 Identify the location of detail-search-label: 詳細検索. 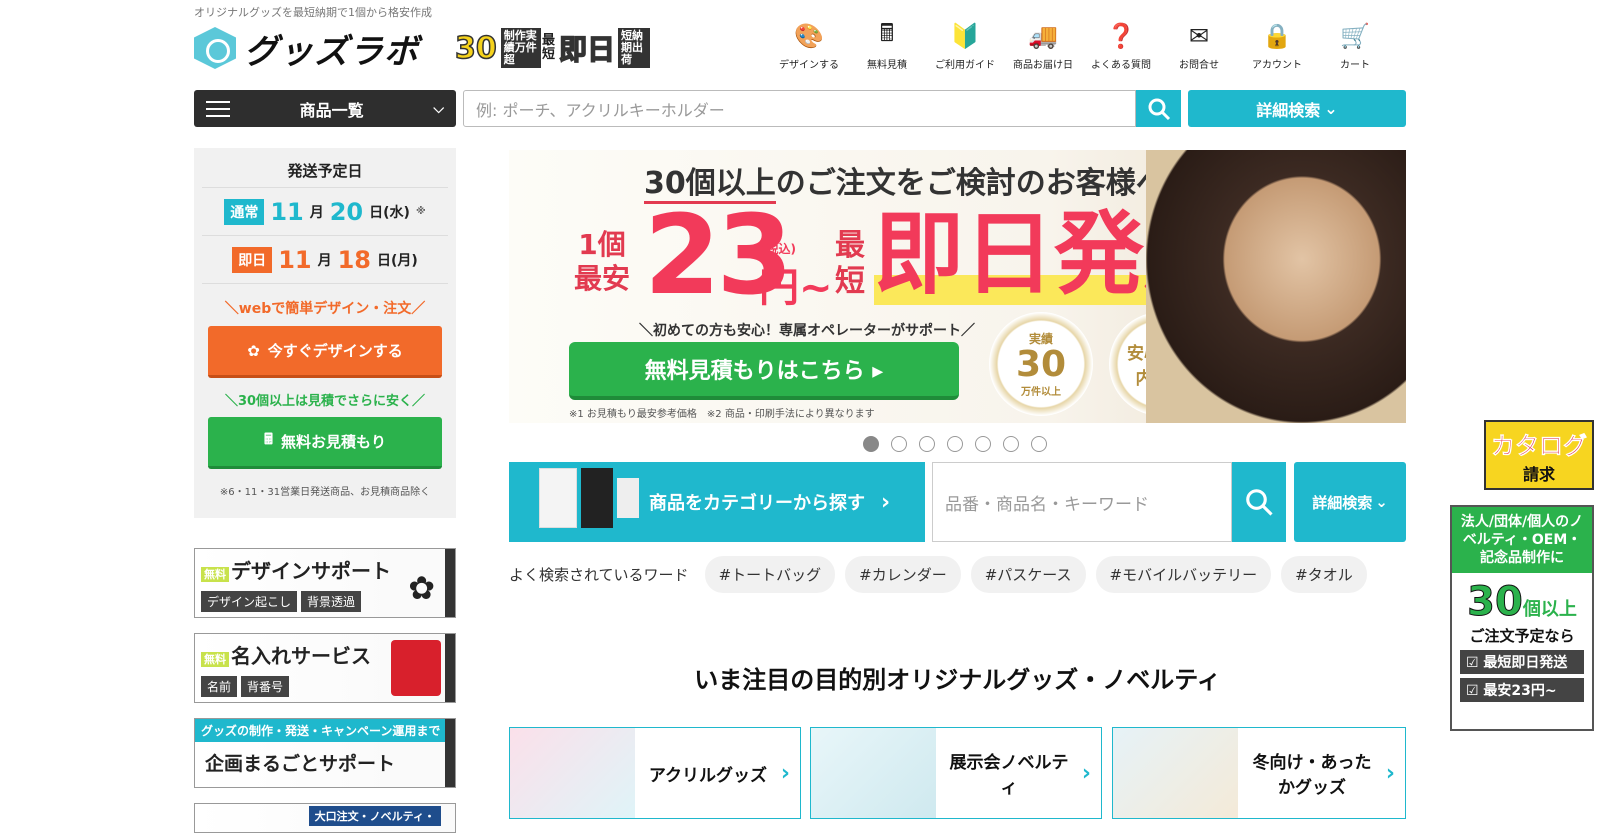
(1288, 110).